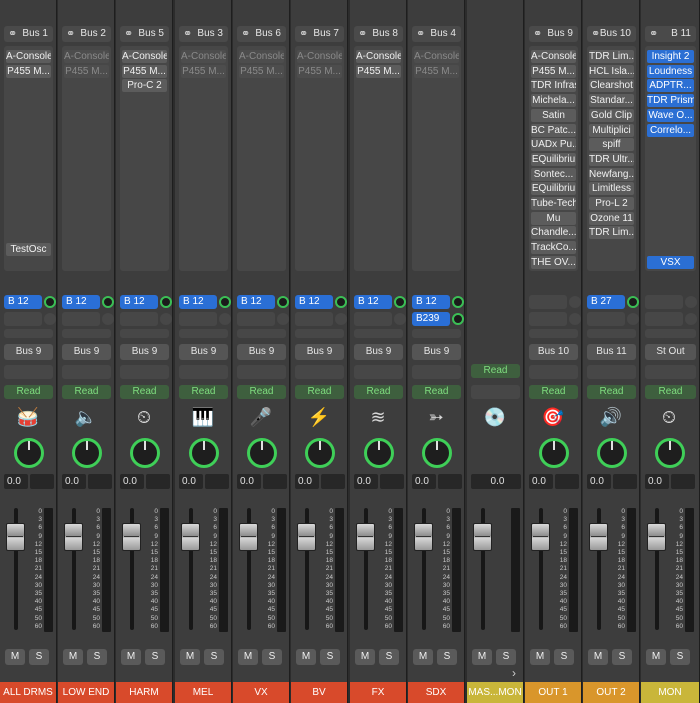  What do you see at coordinates (261, 692) in the screenshot?
I see `track-name: VX` at bounding box center [261, 692].